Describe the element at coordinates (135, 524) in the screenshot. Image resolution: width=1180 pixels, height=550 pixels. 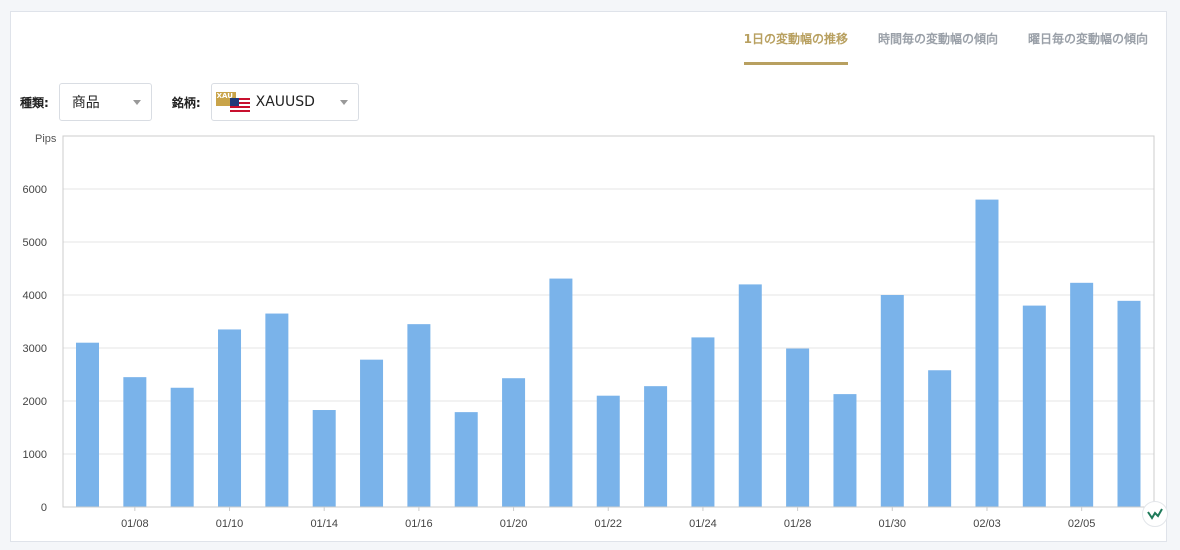
I see `x-tick-label: 01/08` at that location.